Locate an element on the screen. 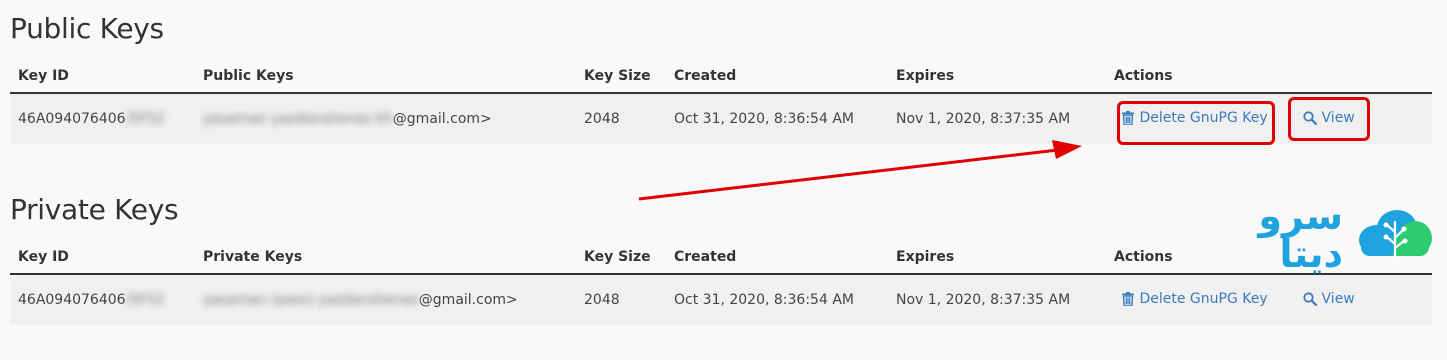  redacted-text: yasaman (pass) yazdanshenas is located at coordinates (311, 300).